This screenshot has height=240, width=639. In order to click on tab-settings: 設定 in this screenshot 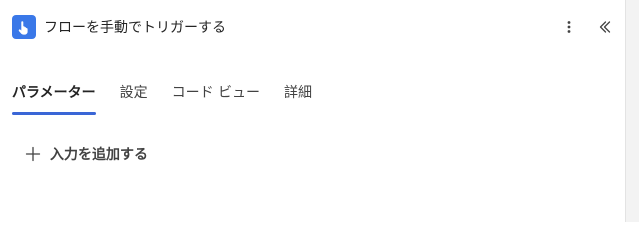, I will do `click(134, 99)`.